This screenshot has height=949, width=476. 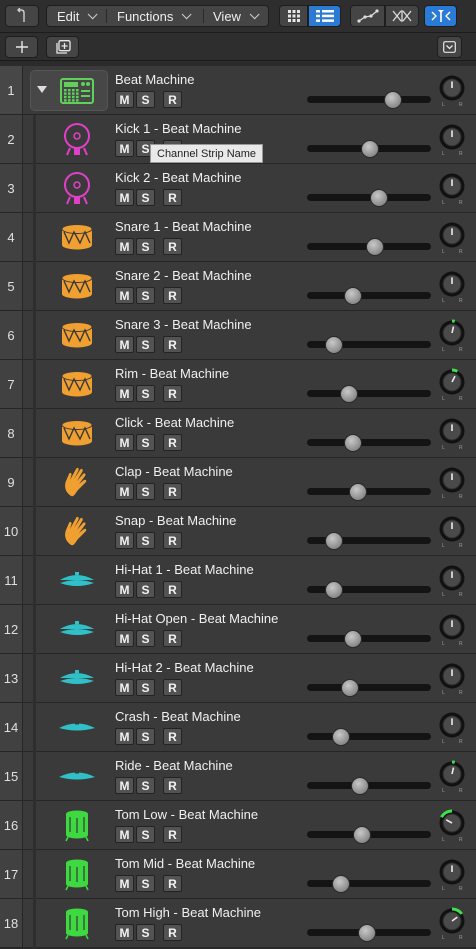 I want to click on track-name: Beat Machine, so click(x=155, y=79).